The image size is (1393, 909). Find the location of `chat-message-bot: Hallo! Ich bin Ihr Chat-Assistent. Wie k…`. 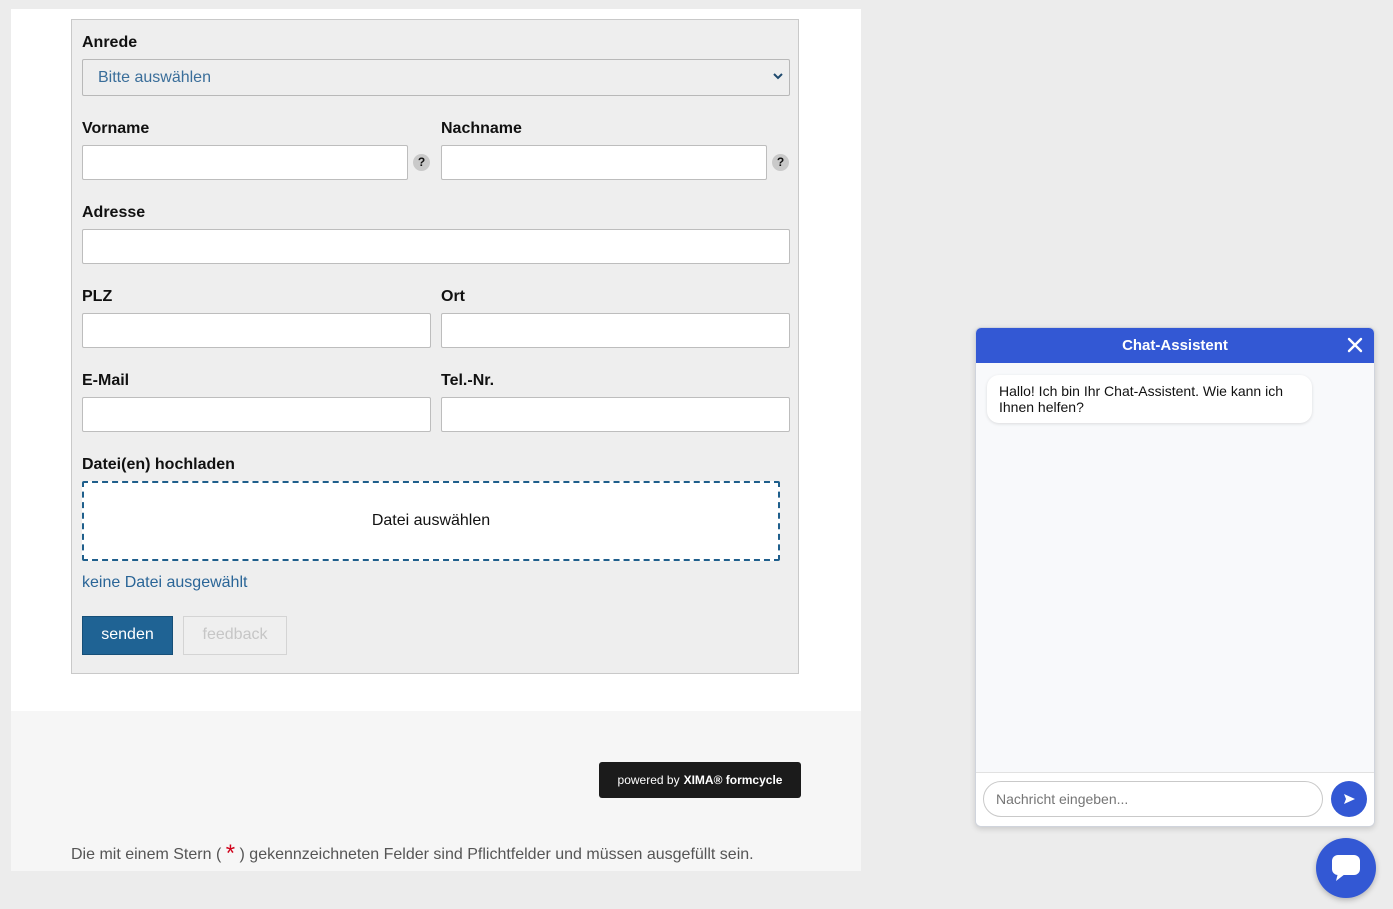

chat-message-bot: Hallo! Ich bin Ihr Chat-Assistent. Wie k… is located at coordinates (1149, 399).